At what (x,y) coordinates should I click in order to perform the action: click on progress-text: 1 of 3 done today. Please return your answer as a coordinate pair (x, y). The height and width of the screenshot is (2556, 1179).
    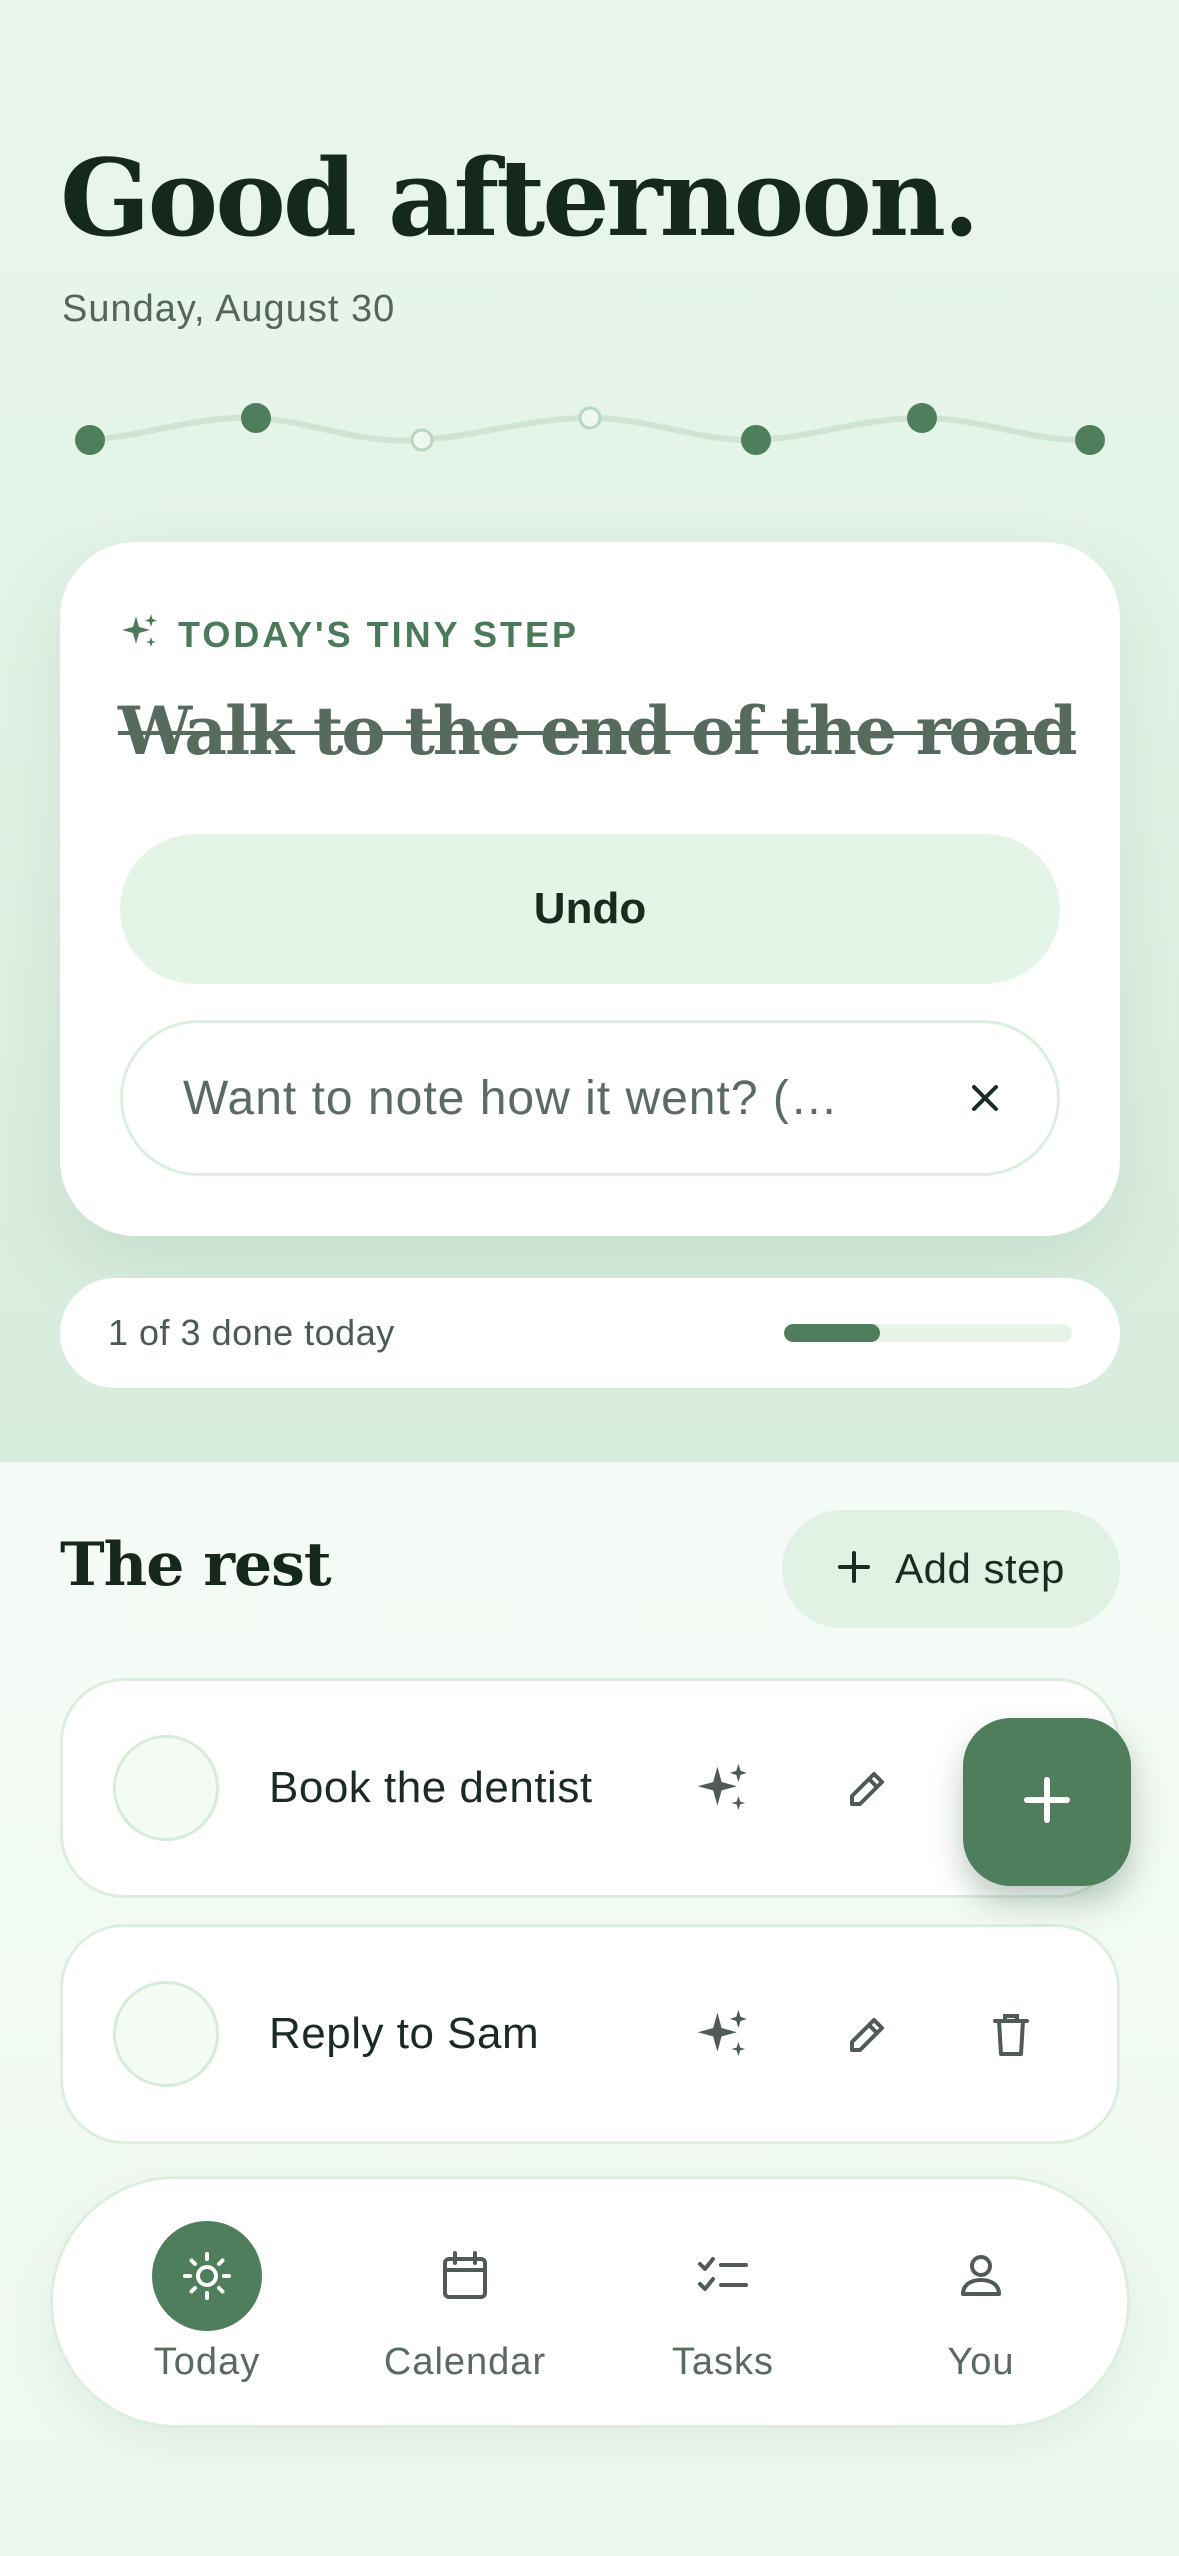
    Looking at the image, I should click on (251, 1332).